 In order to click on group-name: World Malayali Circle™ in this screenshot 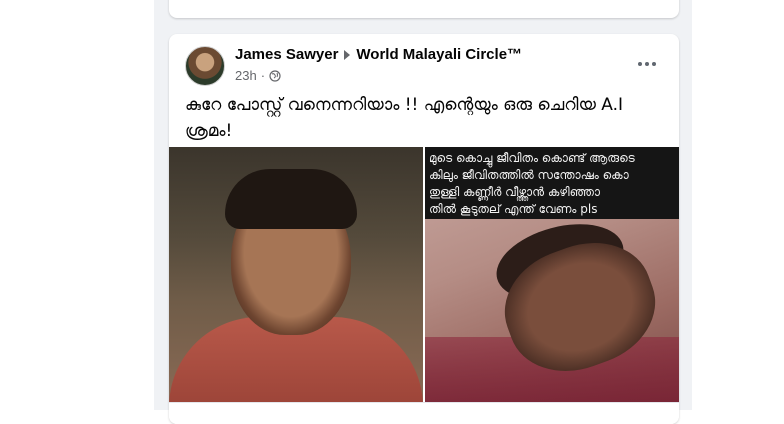, I will do `click(439, 54)`.